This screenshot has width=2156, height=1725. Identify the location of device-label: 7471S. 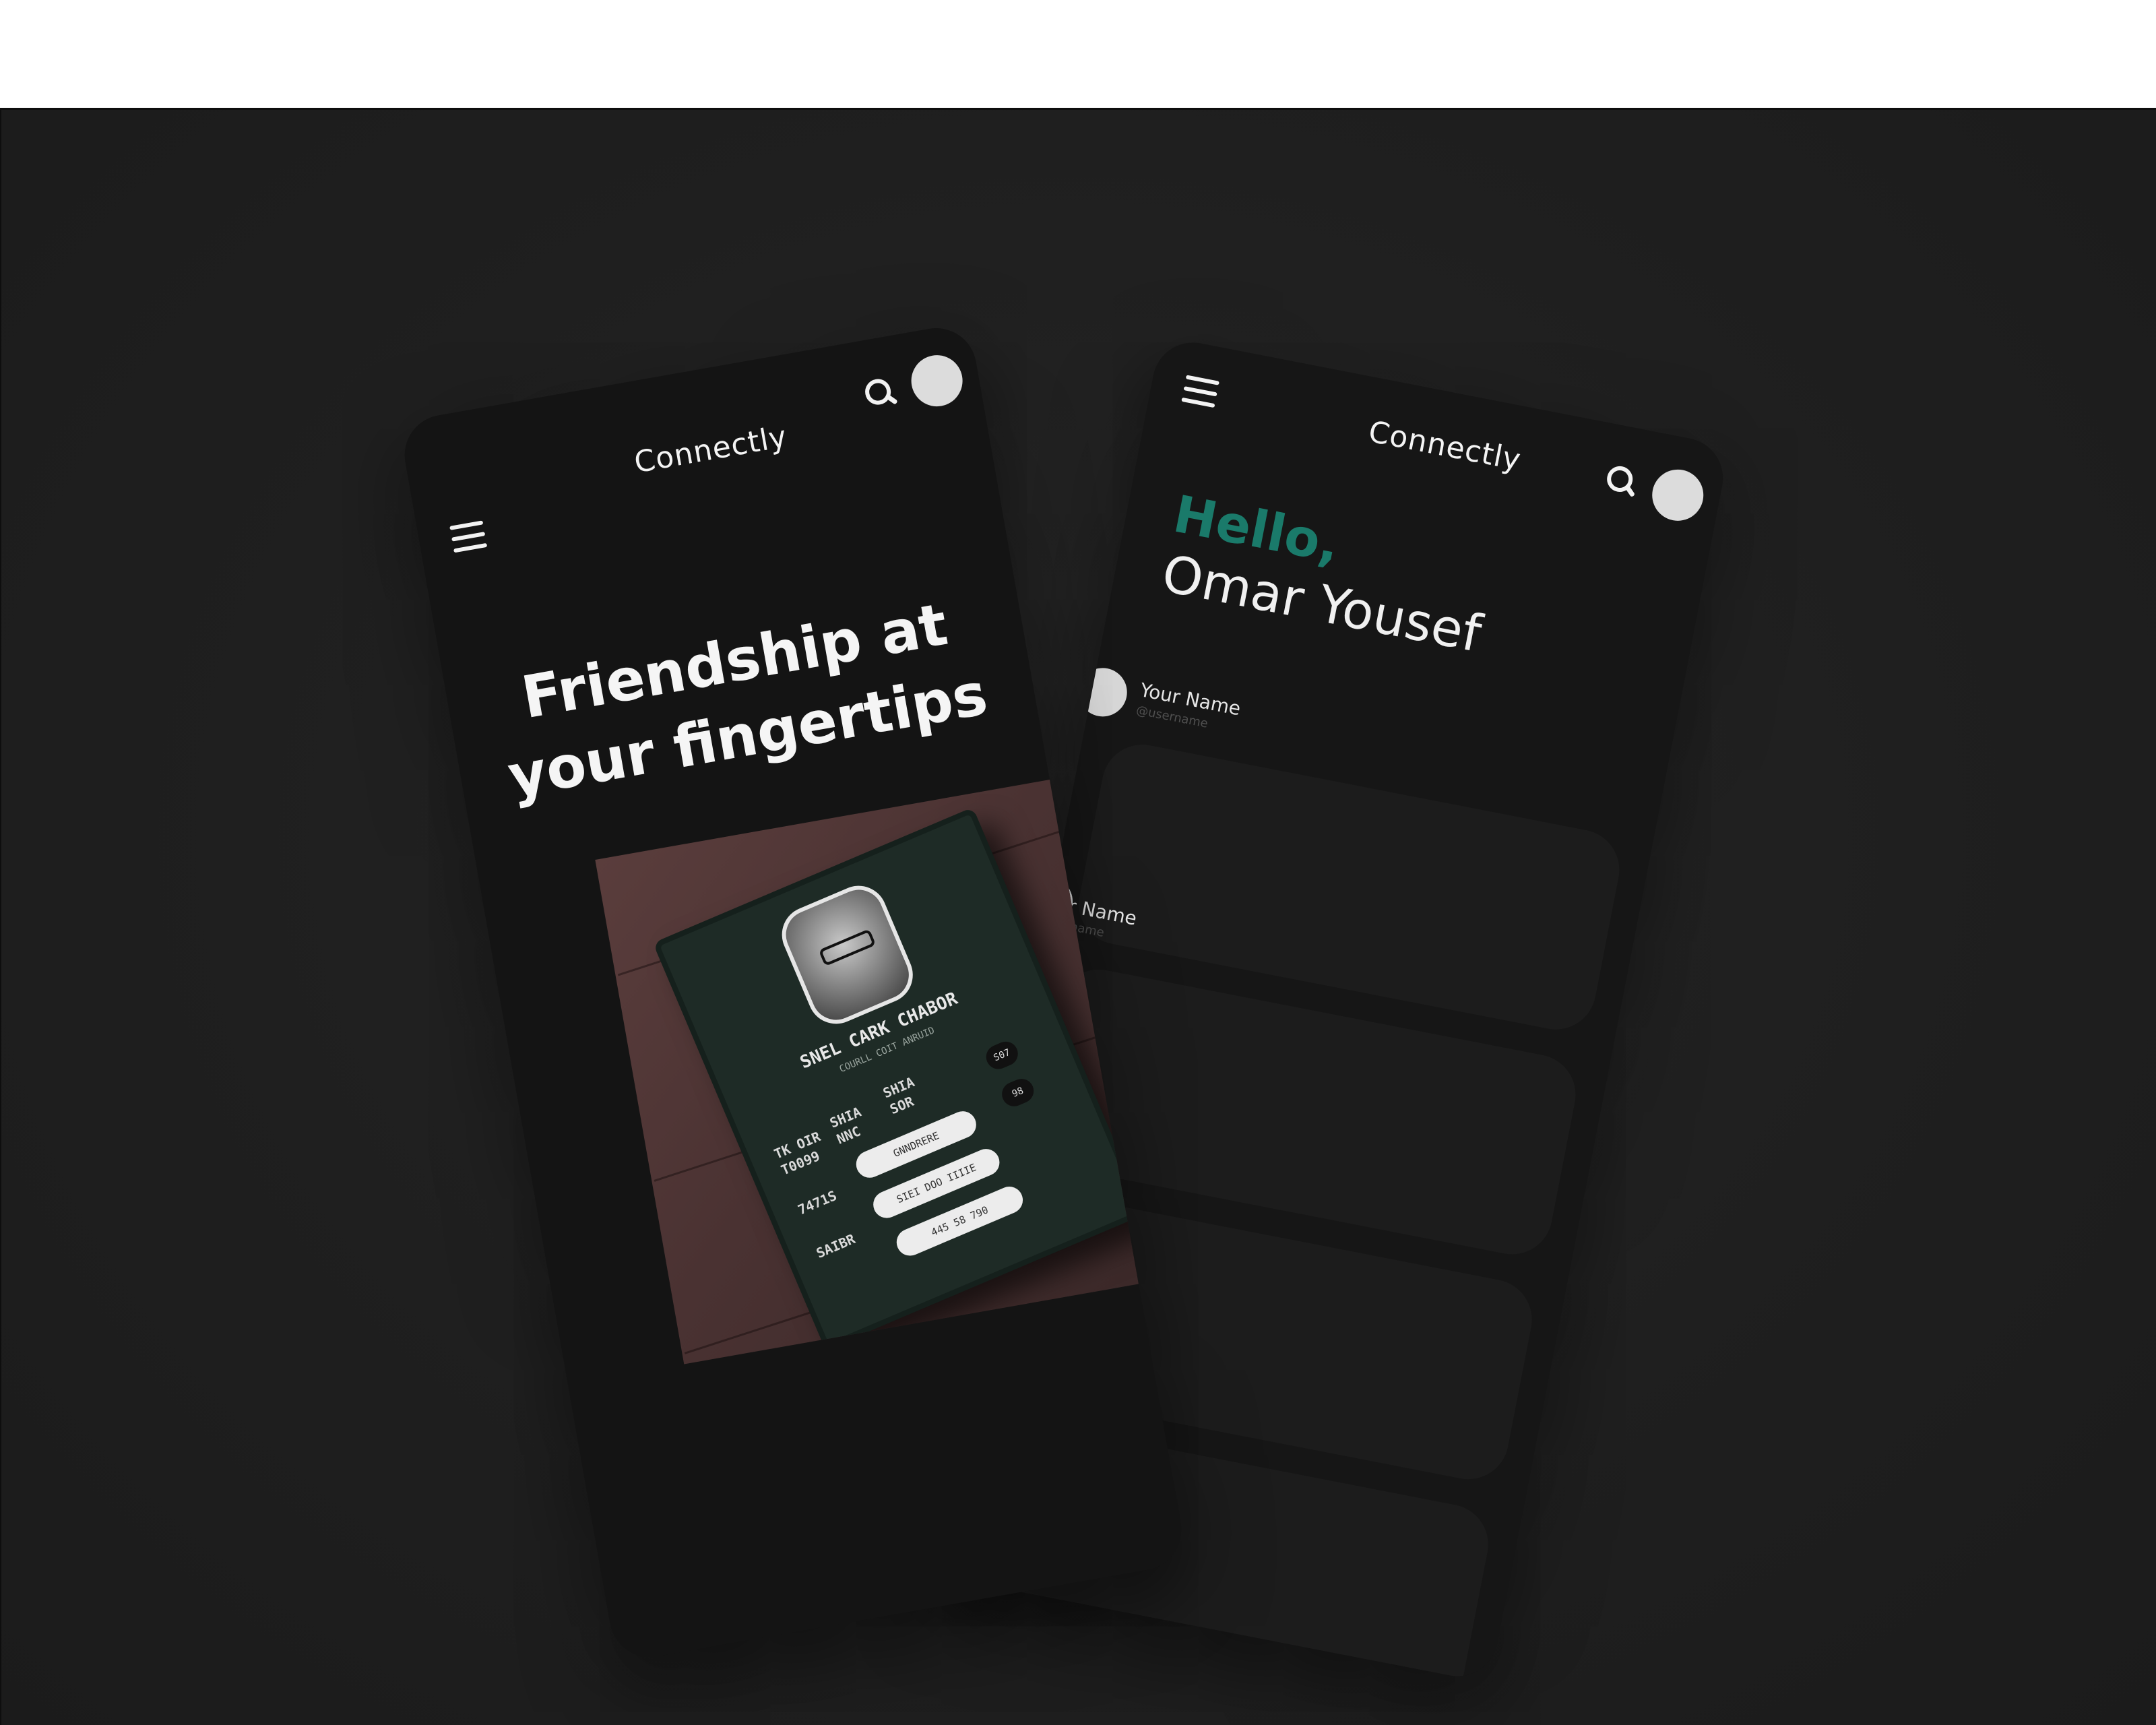
(817, 1202).